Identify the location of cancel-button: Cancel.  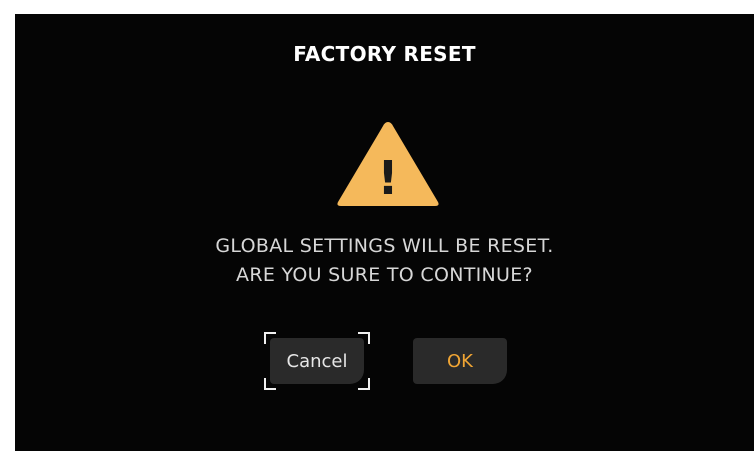
(317, 361).